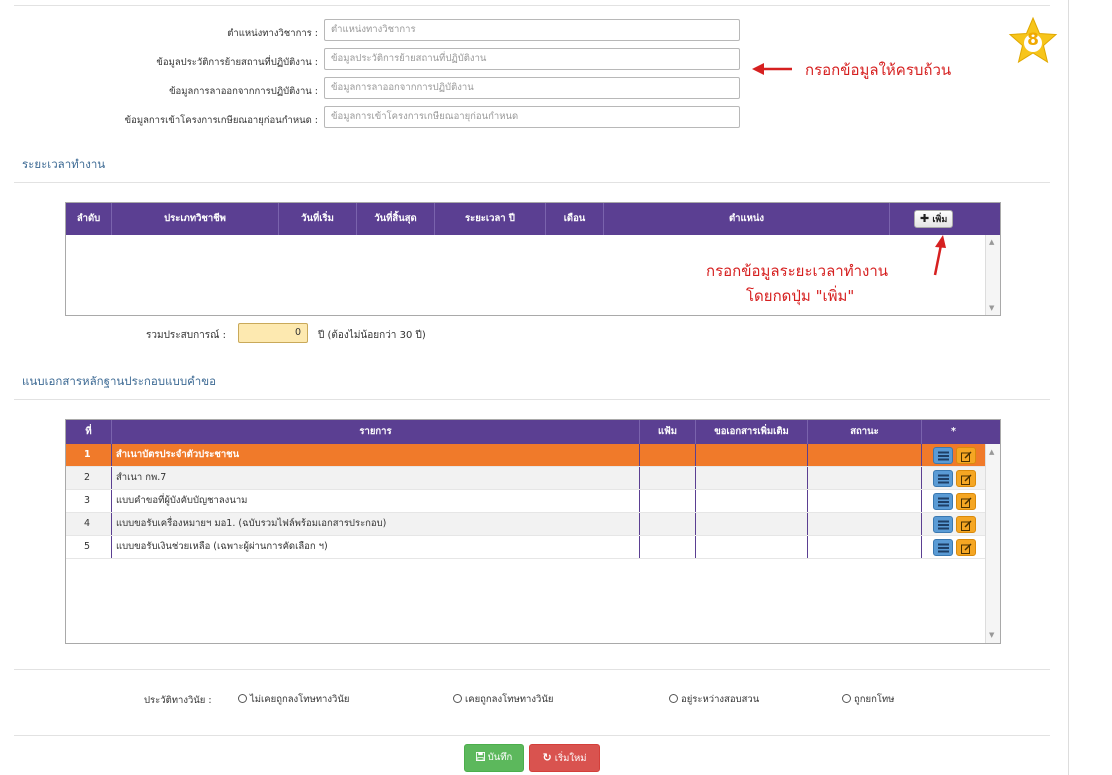 The height and width of the screenshot is (775, 1112). I want to click on cell-item: สำเนา กพ.7, so click(376, 478).